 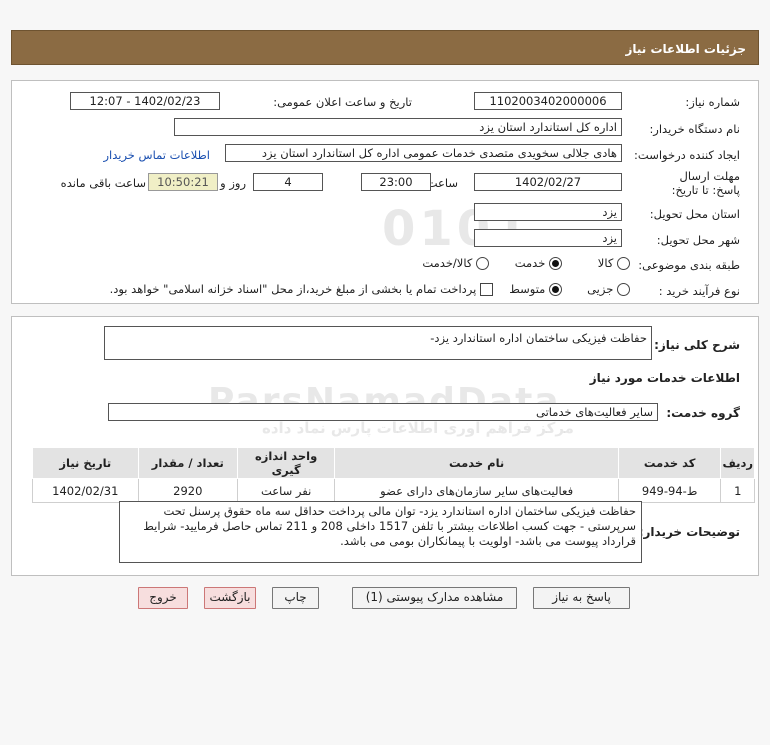 I want to click on exit-button: خروج, so click(x=163, y=598).